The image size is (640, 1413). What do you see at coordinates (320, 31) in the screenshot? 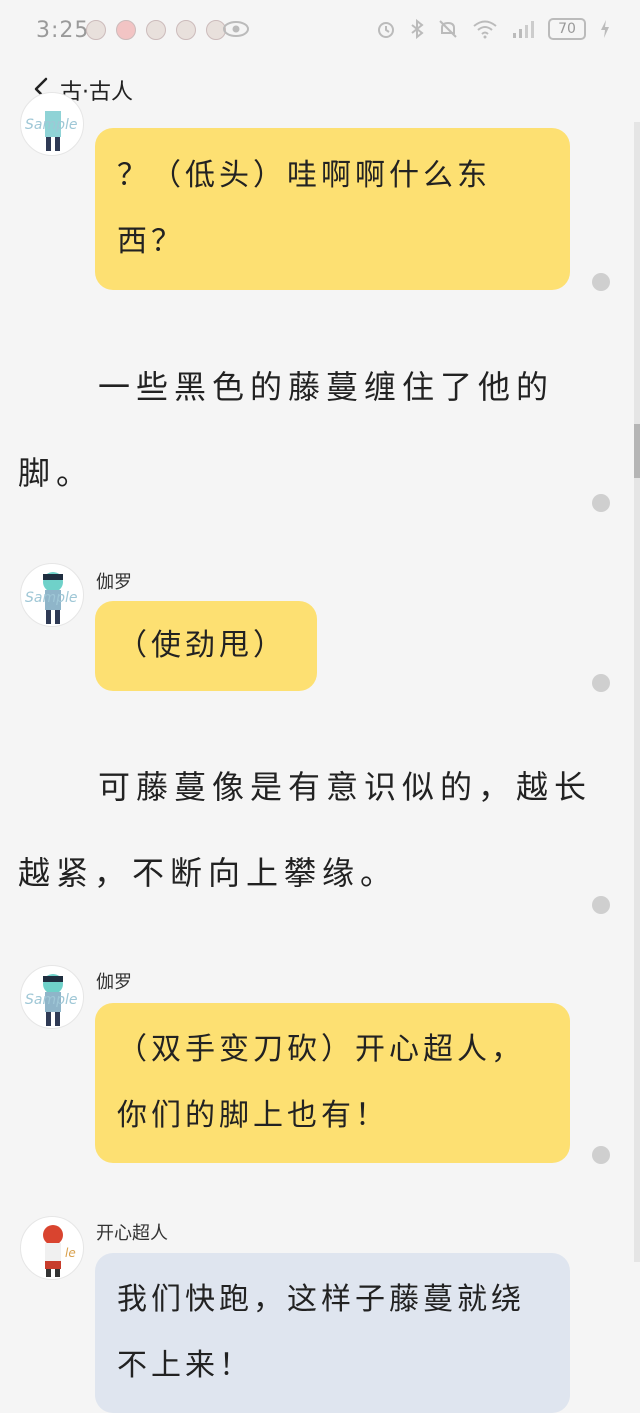
I see `status-bar: 3:25 70` at bounding box center [320, 31].